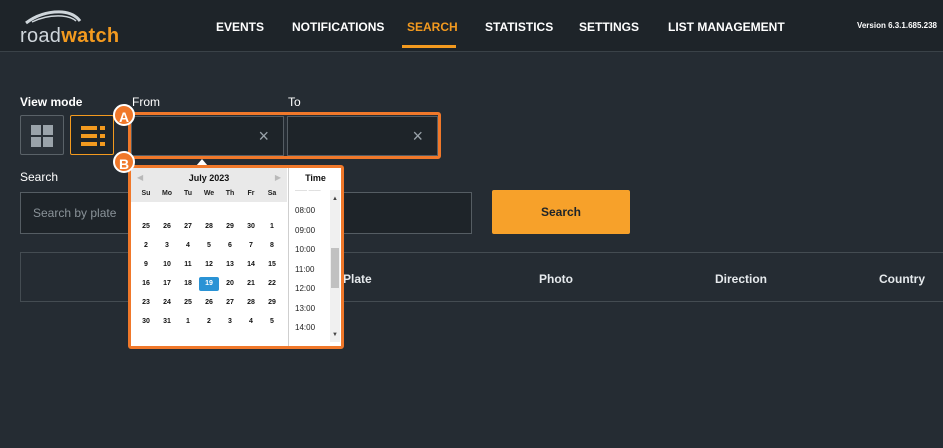 This screenshot has height=448, width=943. I want to click on nav-events: EVENTS, so click(240, 27).